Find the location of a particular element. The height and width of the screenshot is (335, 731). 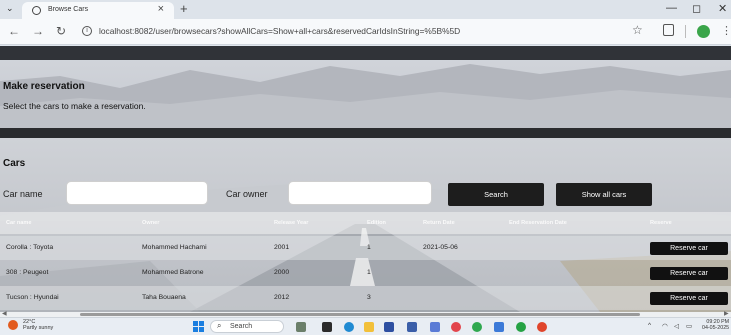

extensions-icon is located at coordinates (668, 30).